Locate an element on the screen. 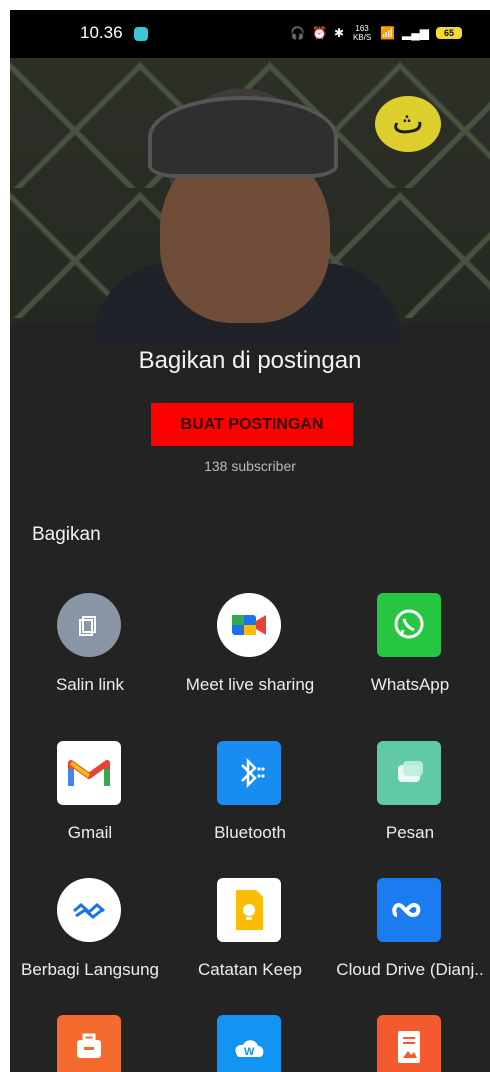 The height and width of the screenshot is (1072, 490). document-image-icon is located at coordinates (409, 1043).